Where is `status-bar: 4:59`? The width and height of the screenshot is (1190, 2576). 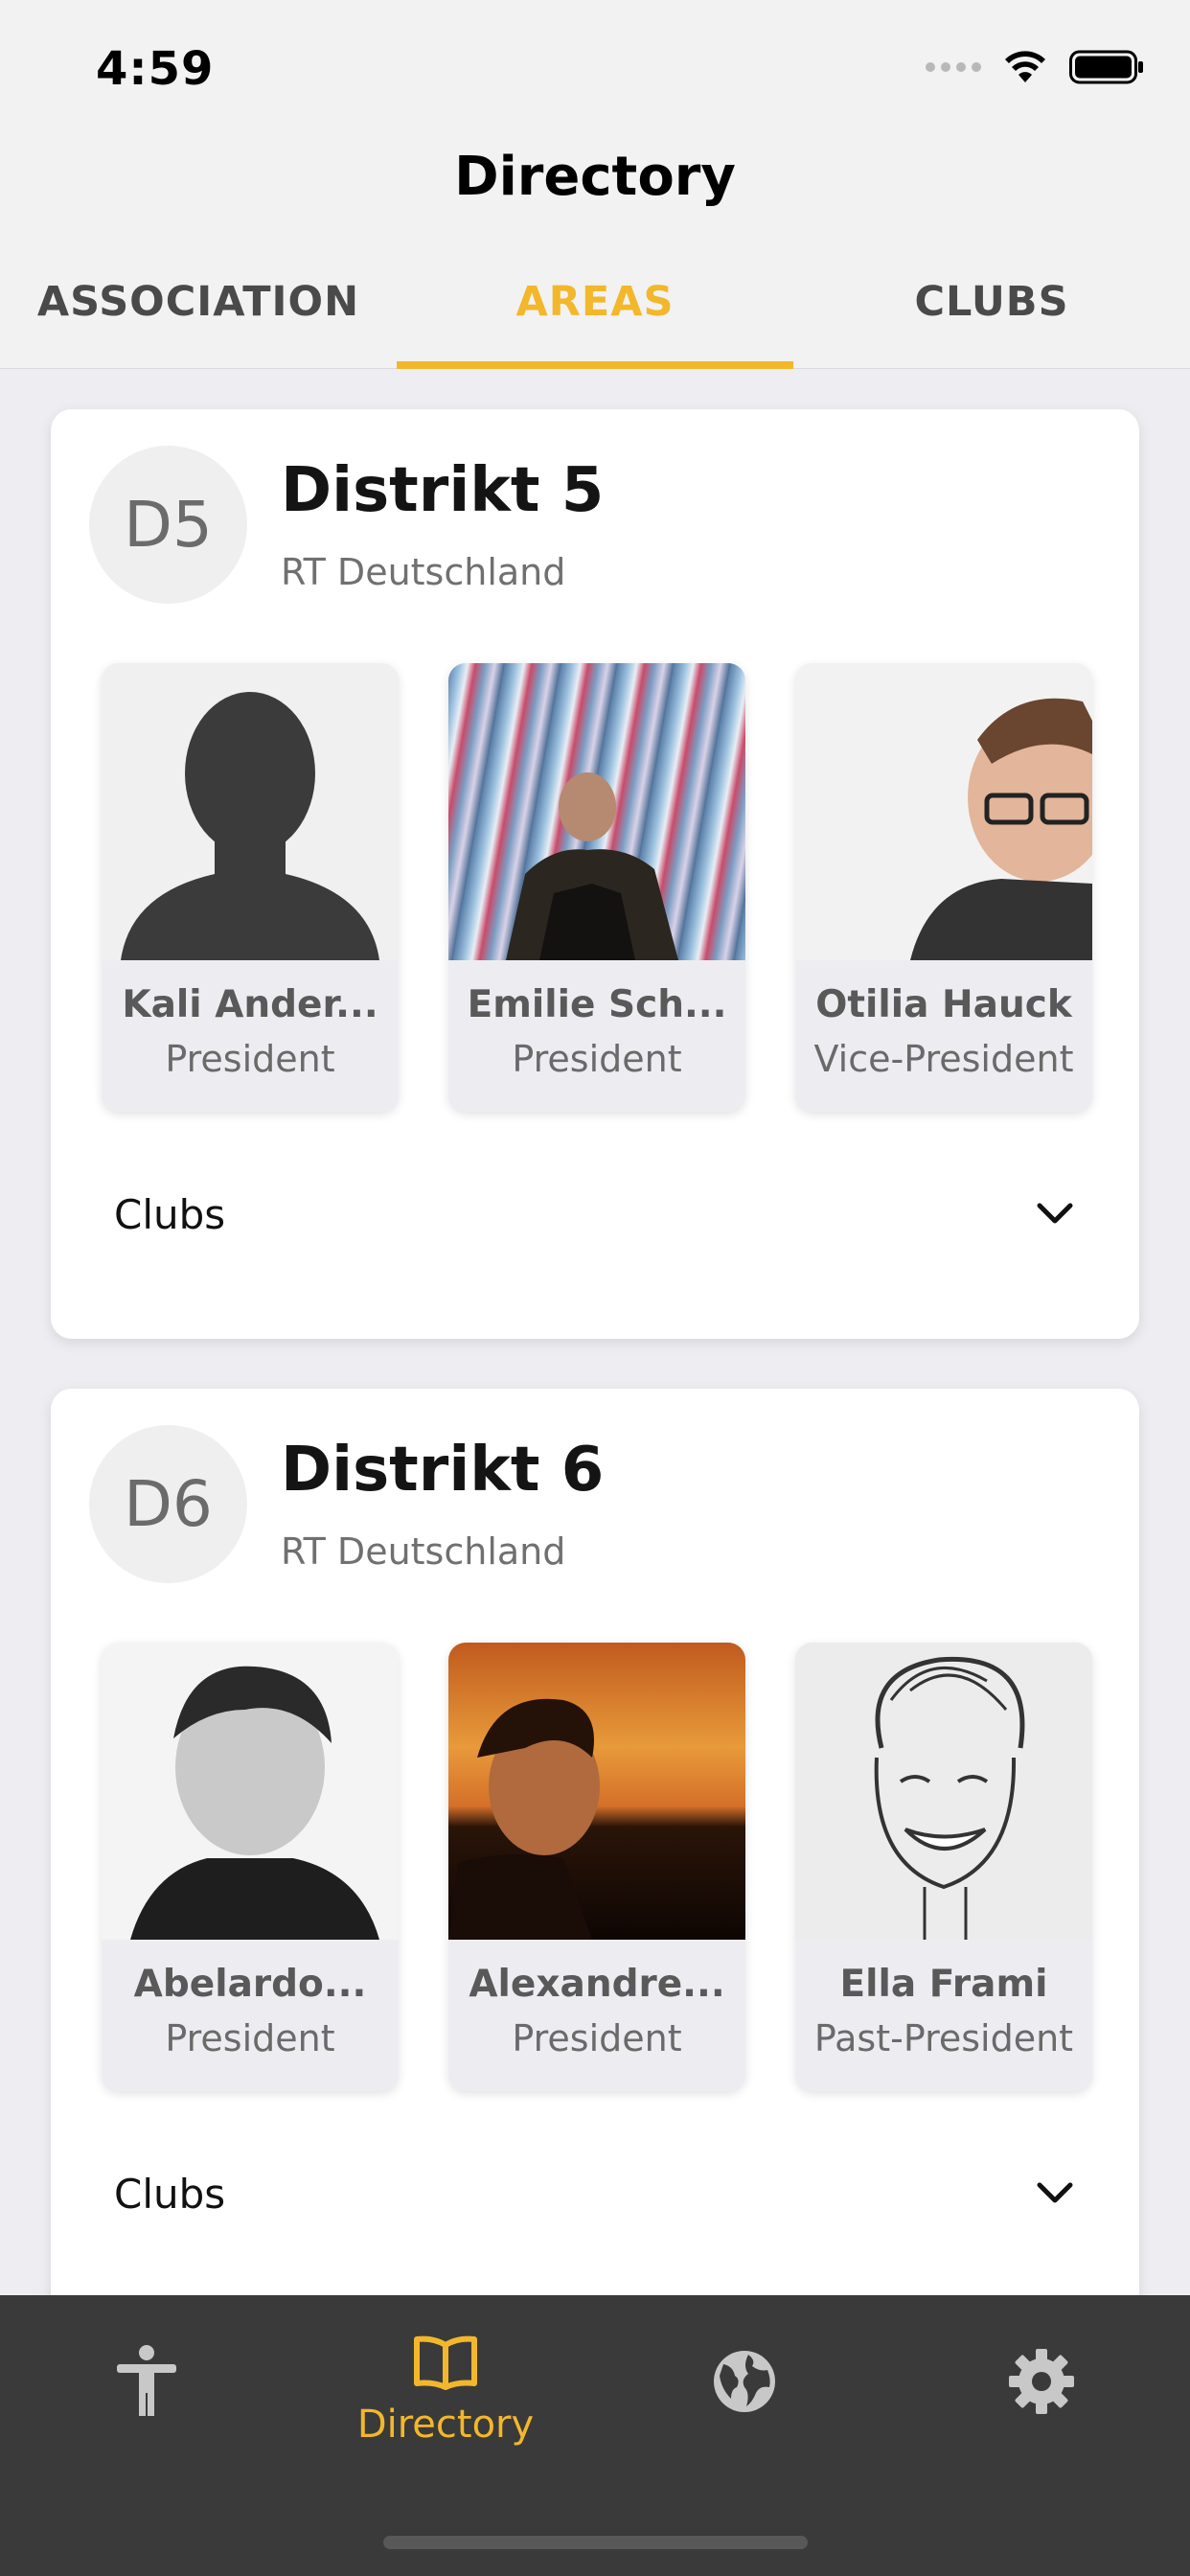 status-bar: 4:59 is located at coordinates (595, 72).